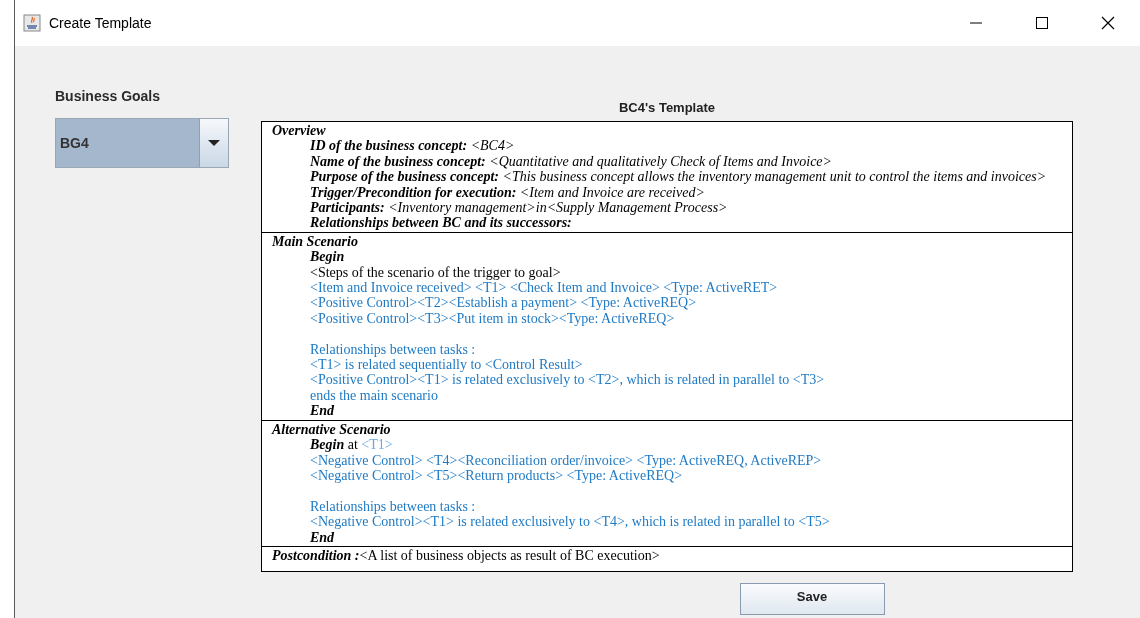  I want to click on template-line: Trigger/Precondition for execution: <Item and Invoice are received>, so click(507, 192).